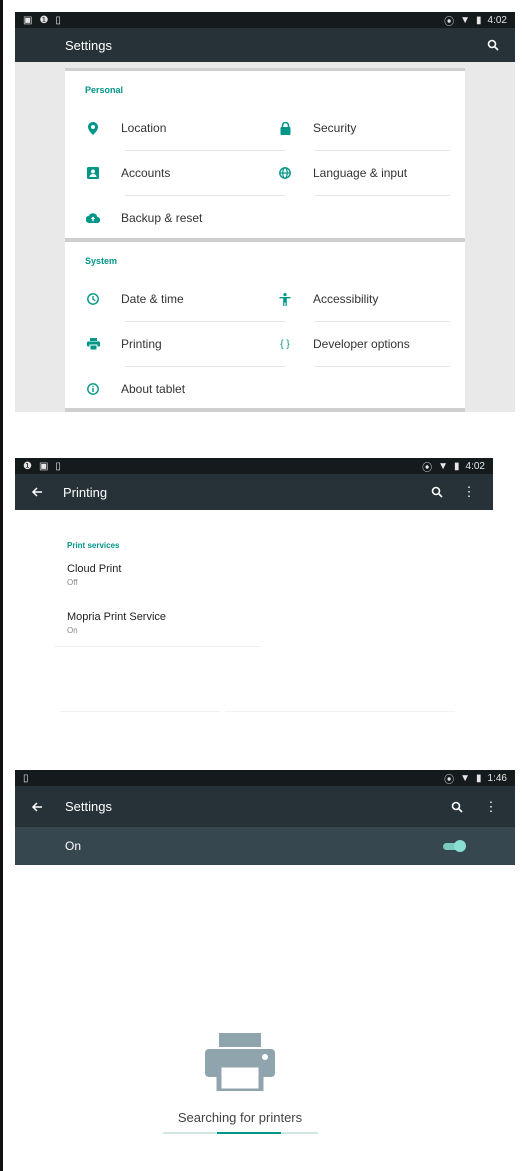 Image resolution: width=522 pixels, height=1171 pixels. I want to click on app-toolbar: Settings ⋮, so click(265, 806).